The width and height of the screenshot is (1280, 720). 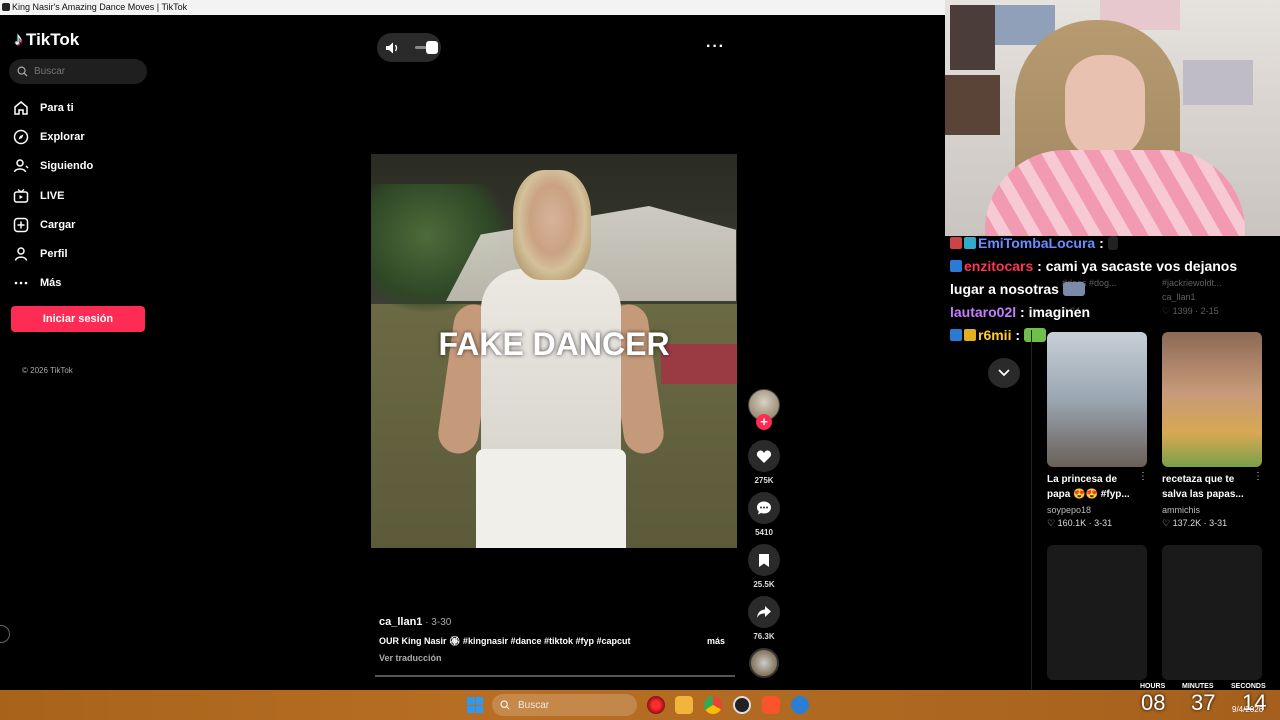 I want to click on chevron-down-icon, so click(x=1004, y=373).